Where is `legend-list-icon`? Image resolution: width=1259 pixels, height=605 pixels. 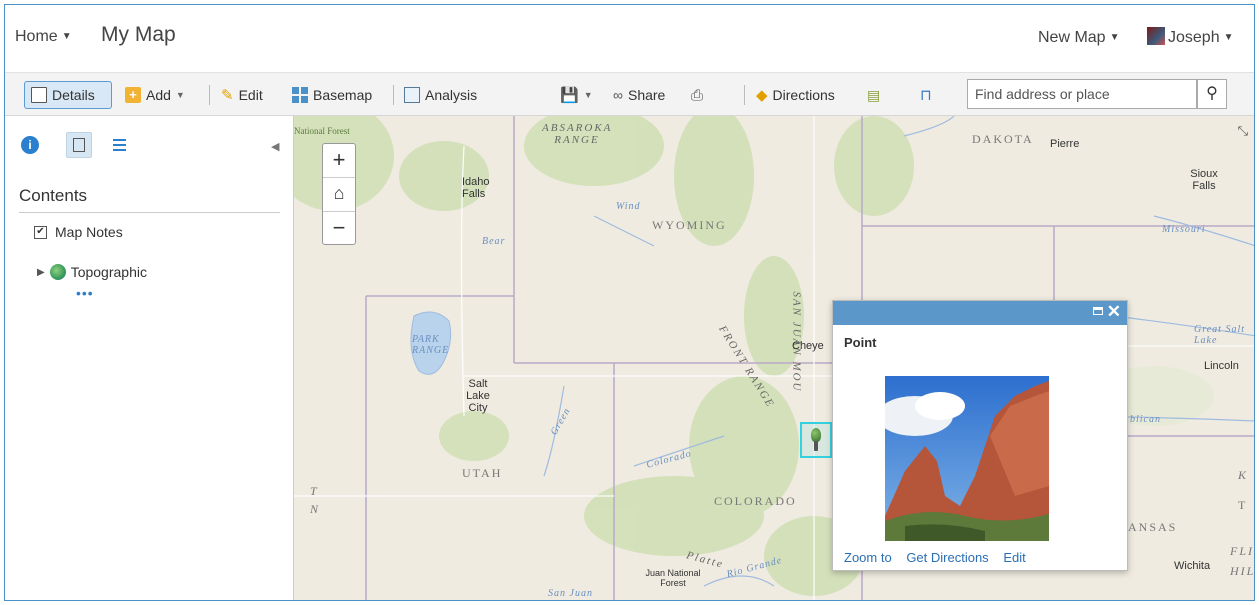 legend-list-icon is located at coordinates (122, 145).